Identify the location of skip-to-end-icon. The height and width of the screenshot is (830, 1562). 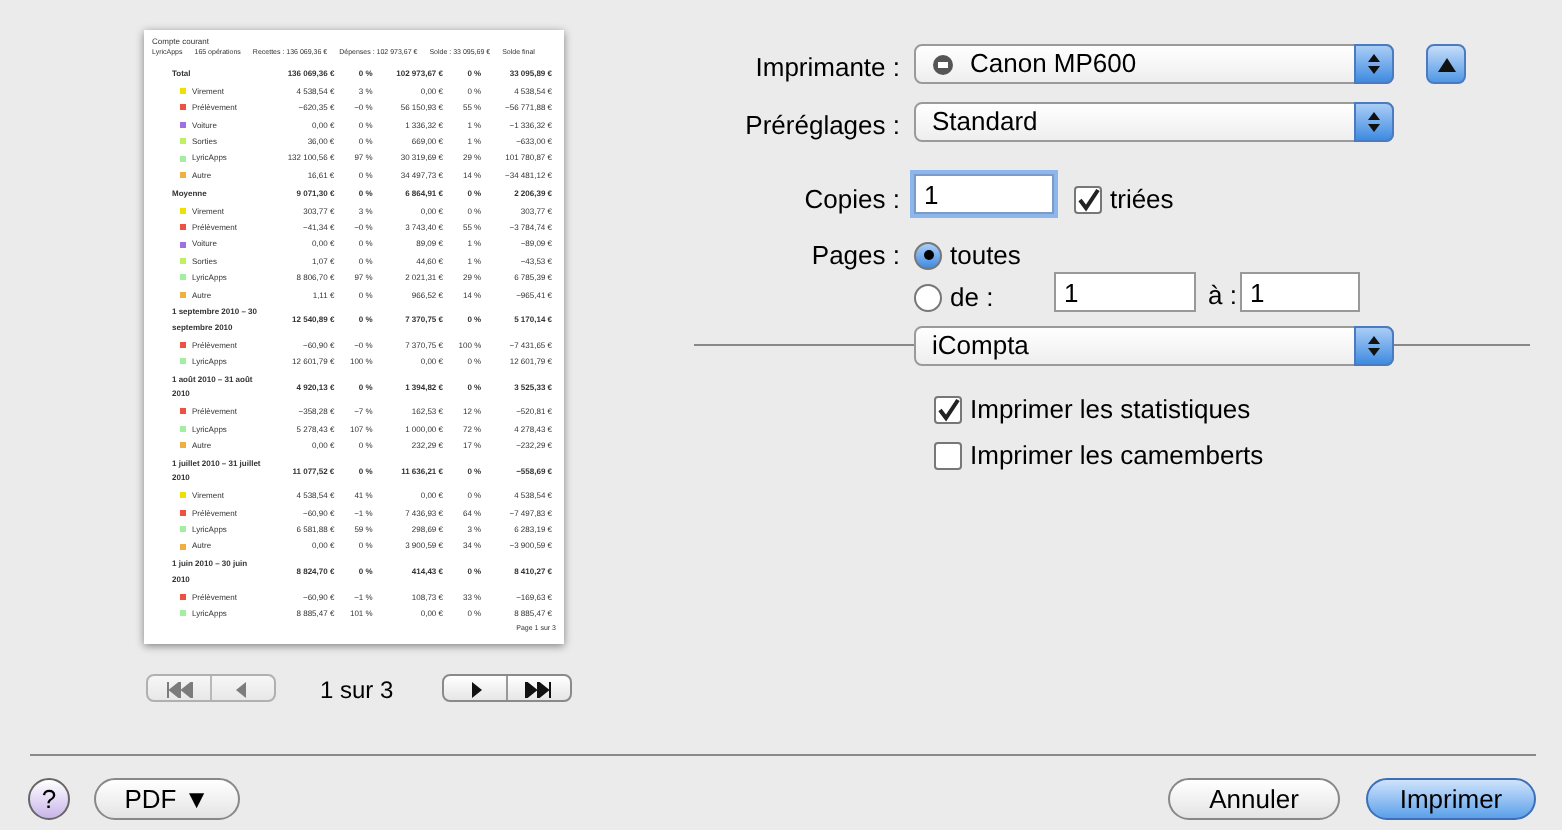
(538, 690).